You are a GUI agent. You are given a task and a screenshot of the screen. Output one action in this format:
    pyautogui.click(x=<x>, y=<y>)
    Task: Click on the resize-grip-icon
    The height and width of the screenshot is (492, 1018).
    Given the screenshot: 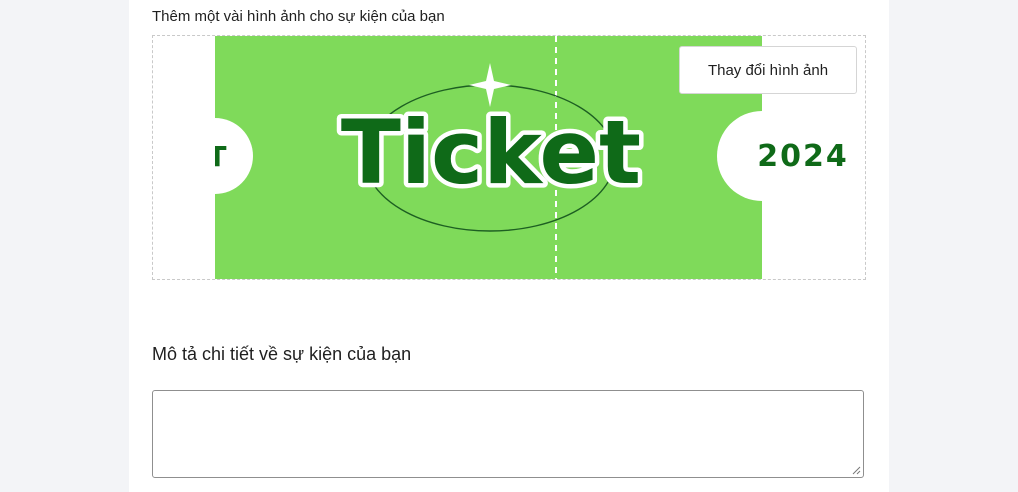 What is the action you would take?
    pyautogui.click(x=856, y=470)
    